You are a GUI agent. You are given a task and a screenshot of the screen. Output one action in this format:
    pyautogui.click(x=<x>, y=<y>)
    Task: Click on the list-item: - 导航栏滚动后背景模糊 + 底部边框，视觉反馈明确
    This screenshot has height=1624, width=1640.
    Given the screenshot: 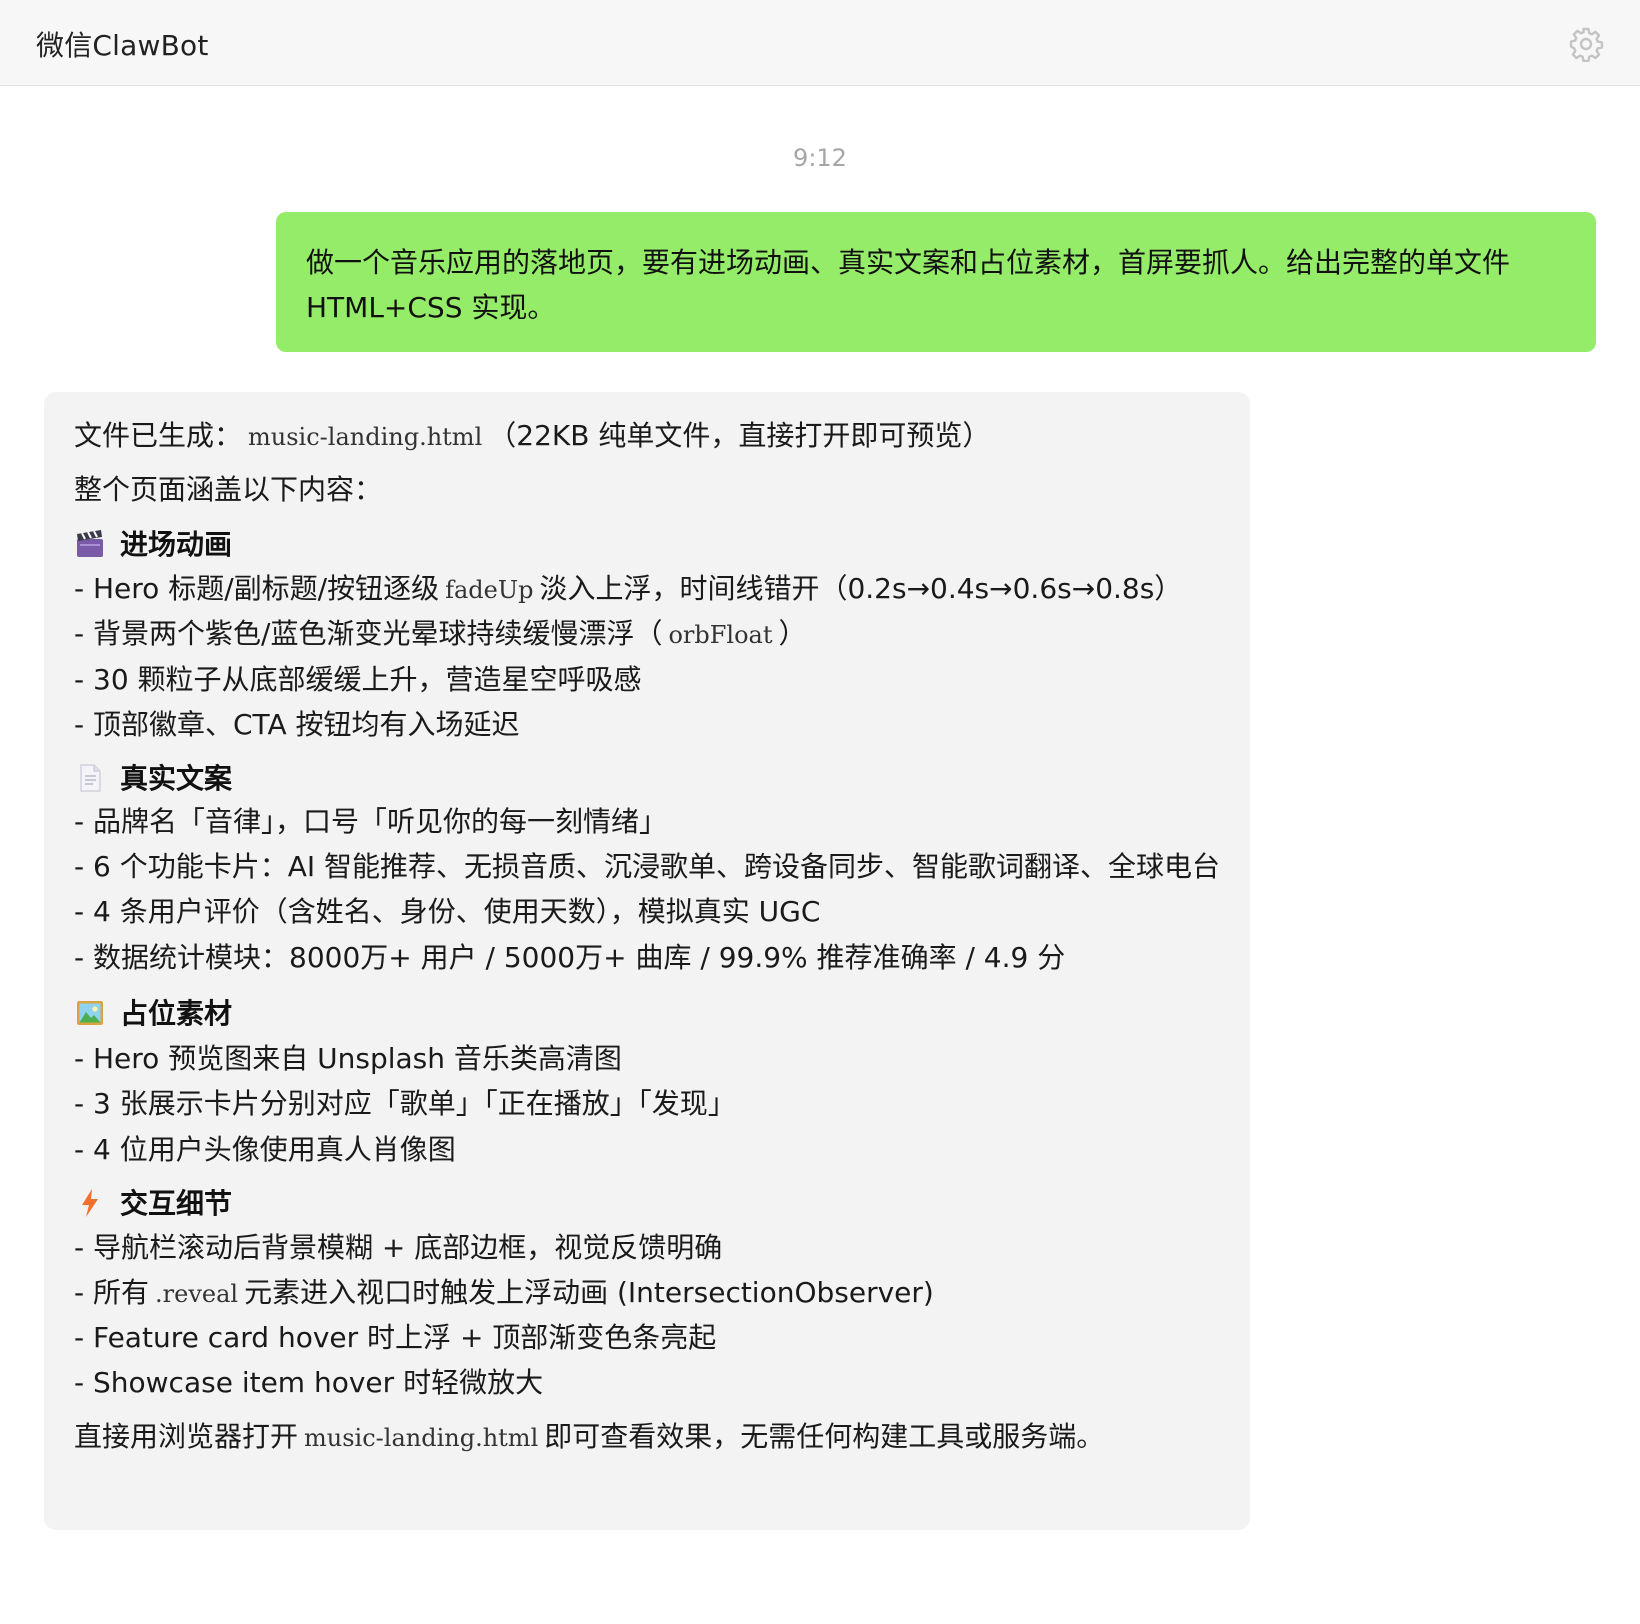 What is the action you would take?
    pyautogui.click(x=398, y=1247)
    